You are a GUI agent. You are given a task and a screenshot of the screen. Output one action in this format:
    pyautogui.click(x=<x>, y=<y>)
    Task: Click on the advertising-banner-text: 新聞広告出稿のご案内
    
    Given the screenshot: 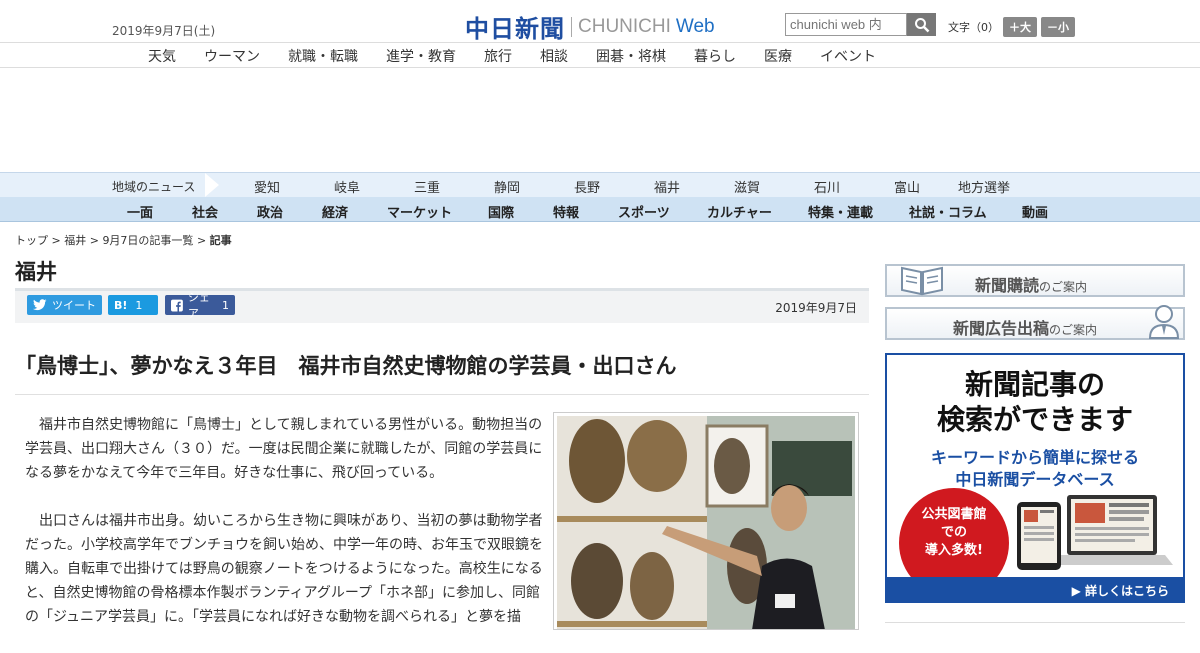 What is the action you would take?
    pyautogui.click(x=1025, y=327)
    